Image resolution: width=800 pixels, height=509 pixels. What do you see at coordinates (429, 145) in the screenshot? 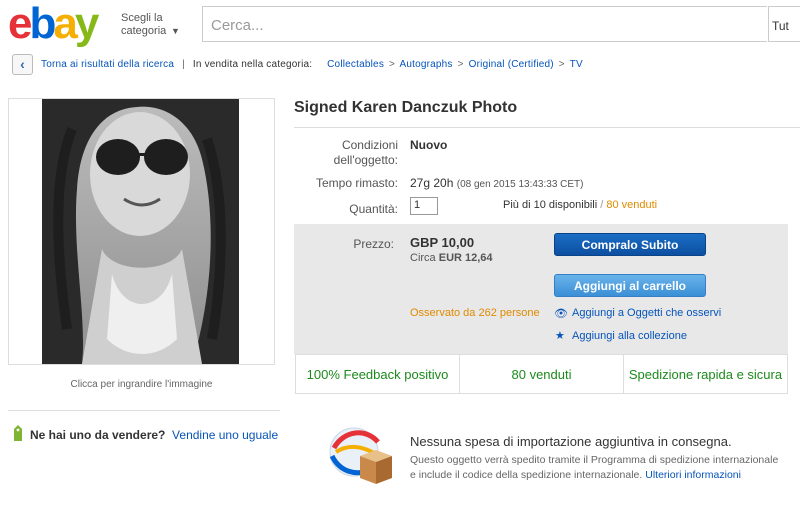
I see `condition-value: Nuovo` at bounding box center [429, 145].